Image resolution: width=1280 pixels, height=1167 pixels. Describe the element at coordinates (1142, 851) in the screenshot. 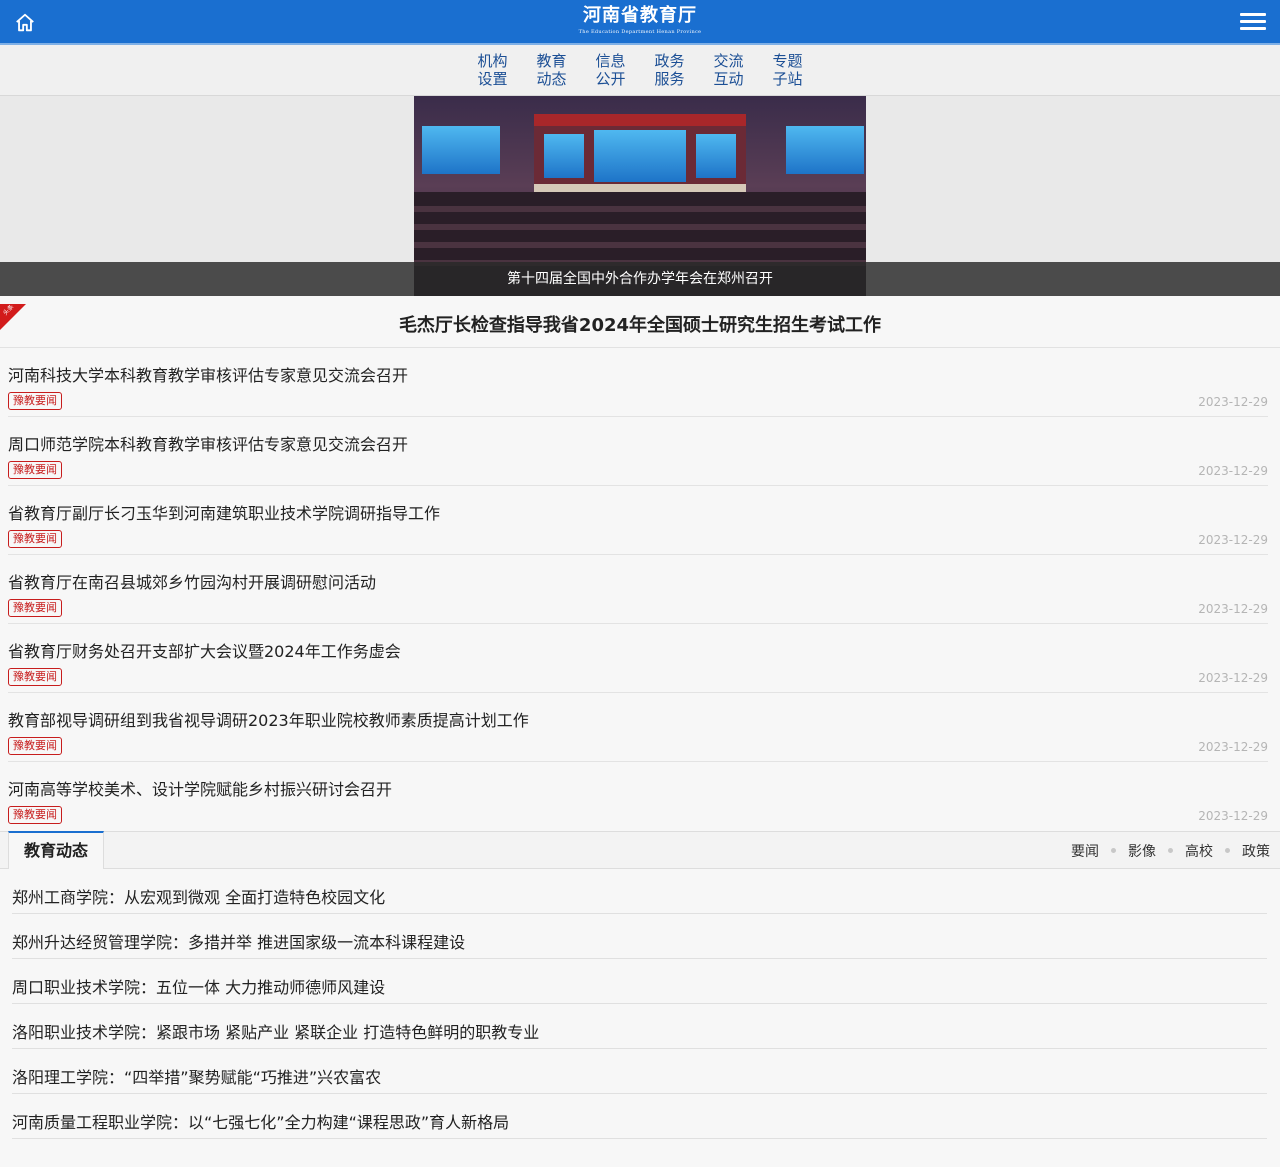

I see `link-yingxiang: 影像` at that location.